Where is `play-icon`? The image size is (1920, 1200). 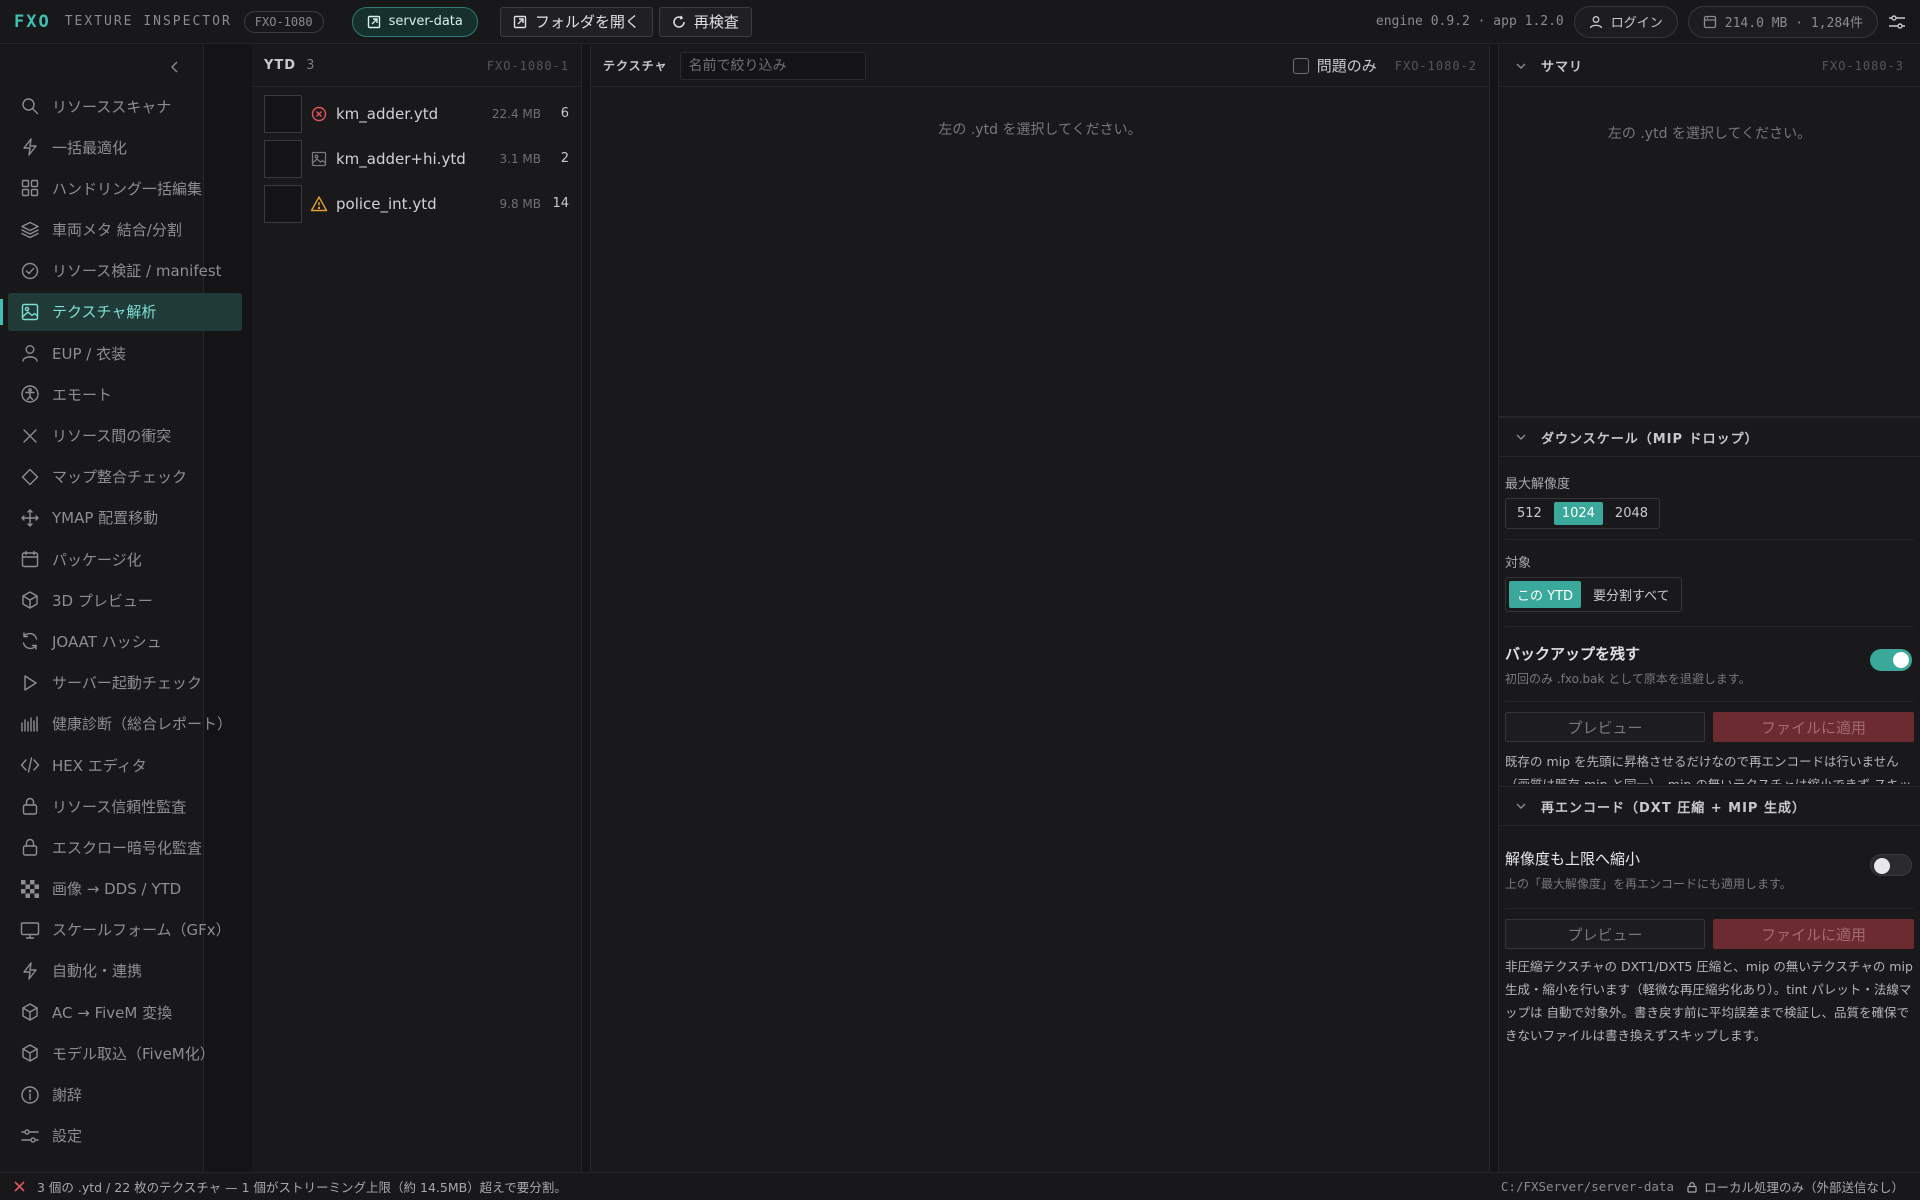 play-icon is located at coordinates (30, 683).